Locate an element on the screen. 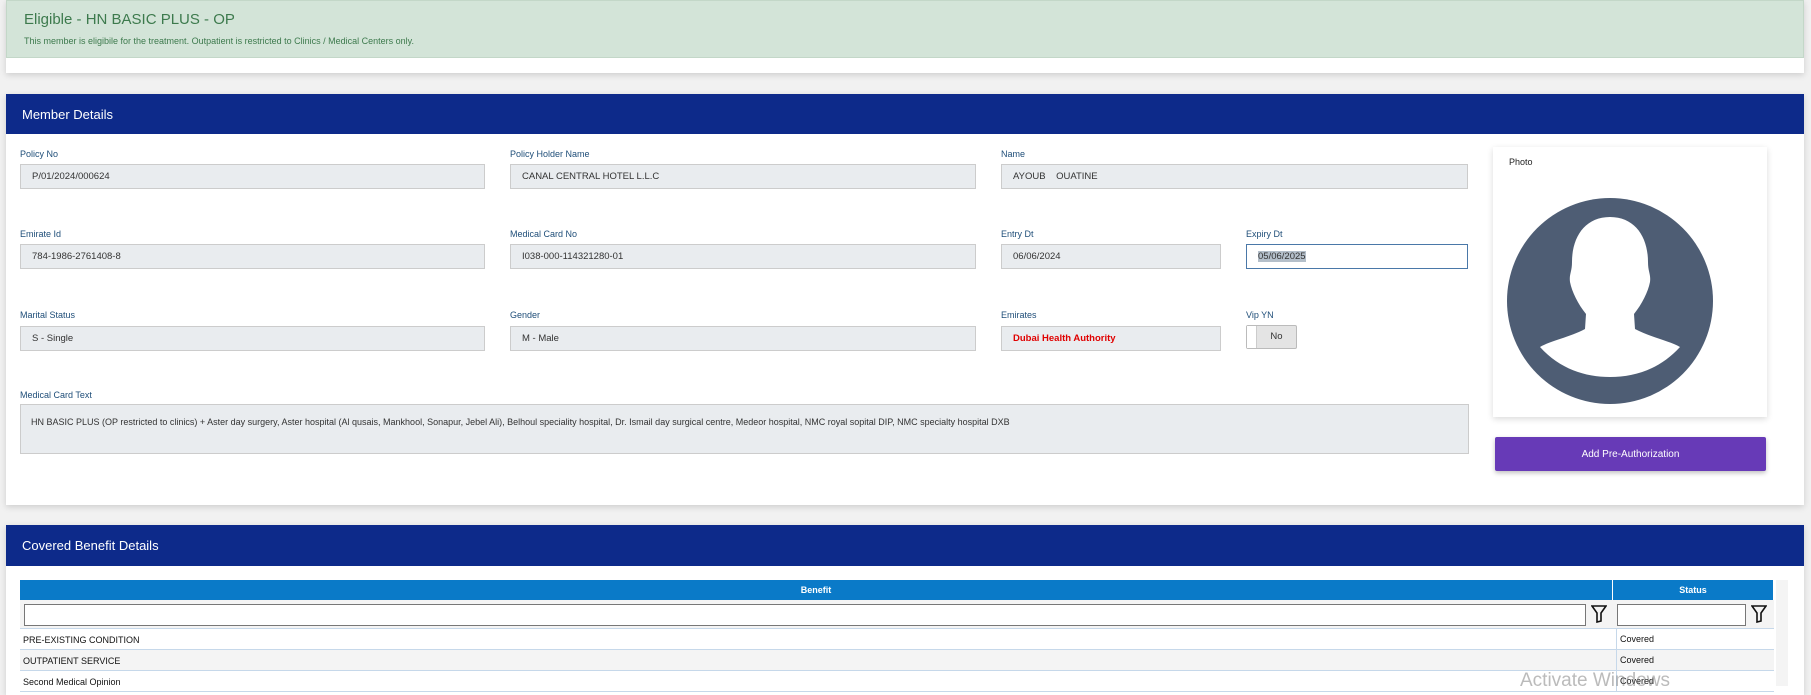  gender-field: M - Male is located at coordinates (743, 338).